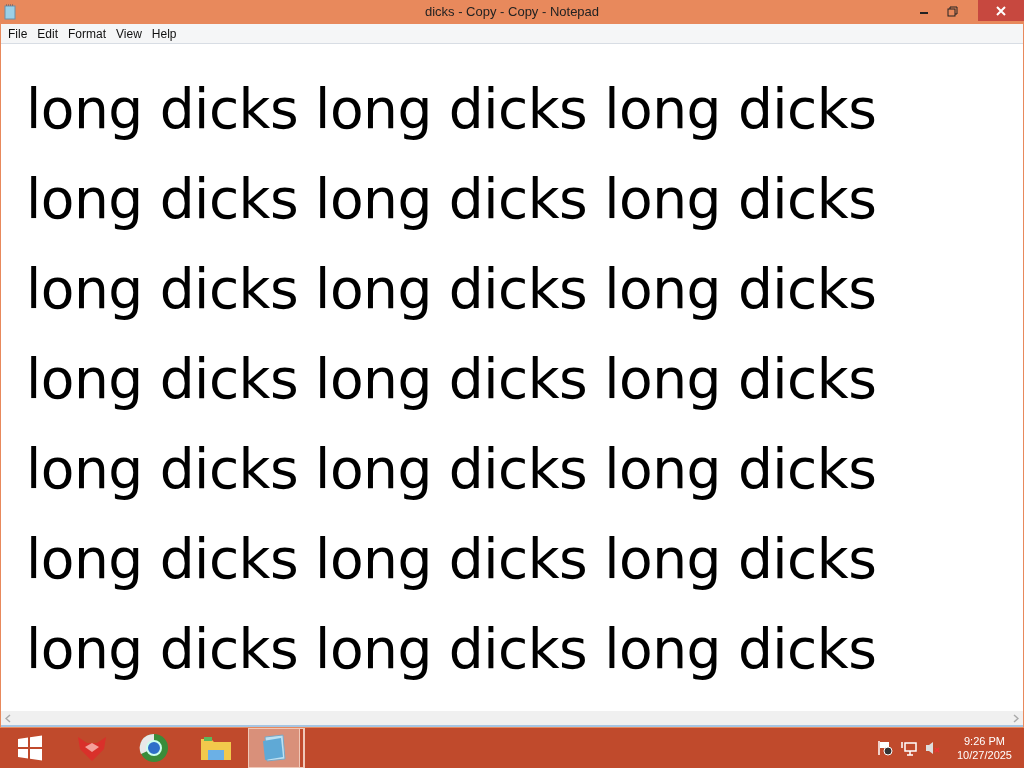 The image size is (1024, 768). I want to click on restore-icon, so click(952, 11).